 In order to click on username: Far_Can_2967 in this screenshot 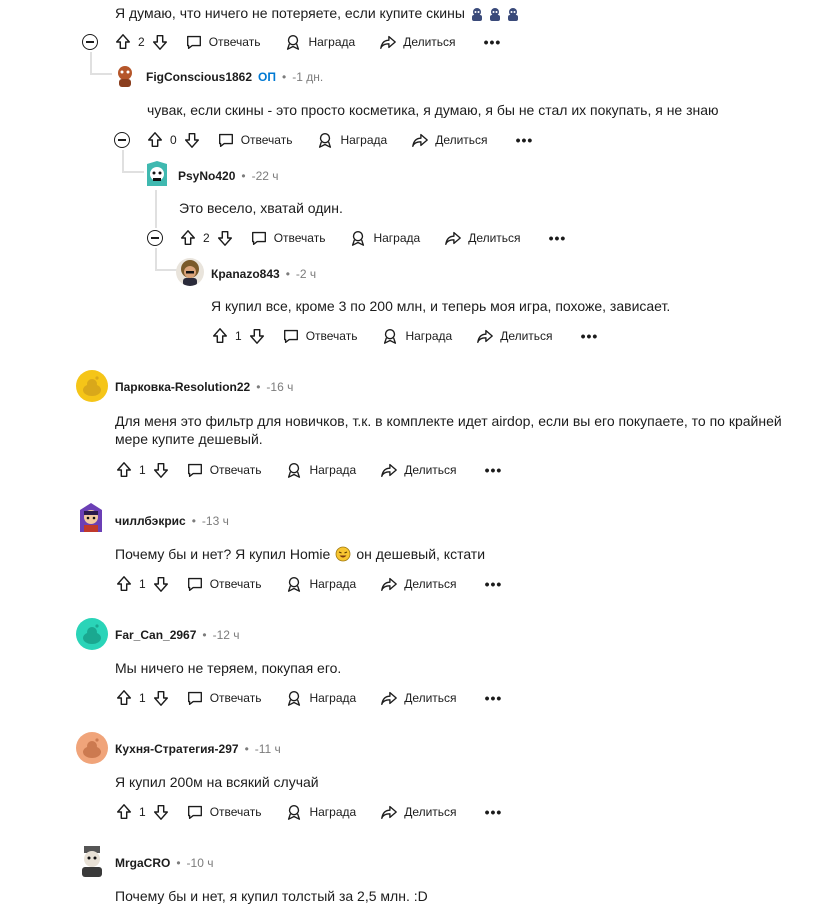, I will do `click(155, 635)`.